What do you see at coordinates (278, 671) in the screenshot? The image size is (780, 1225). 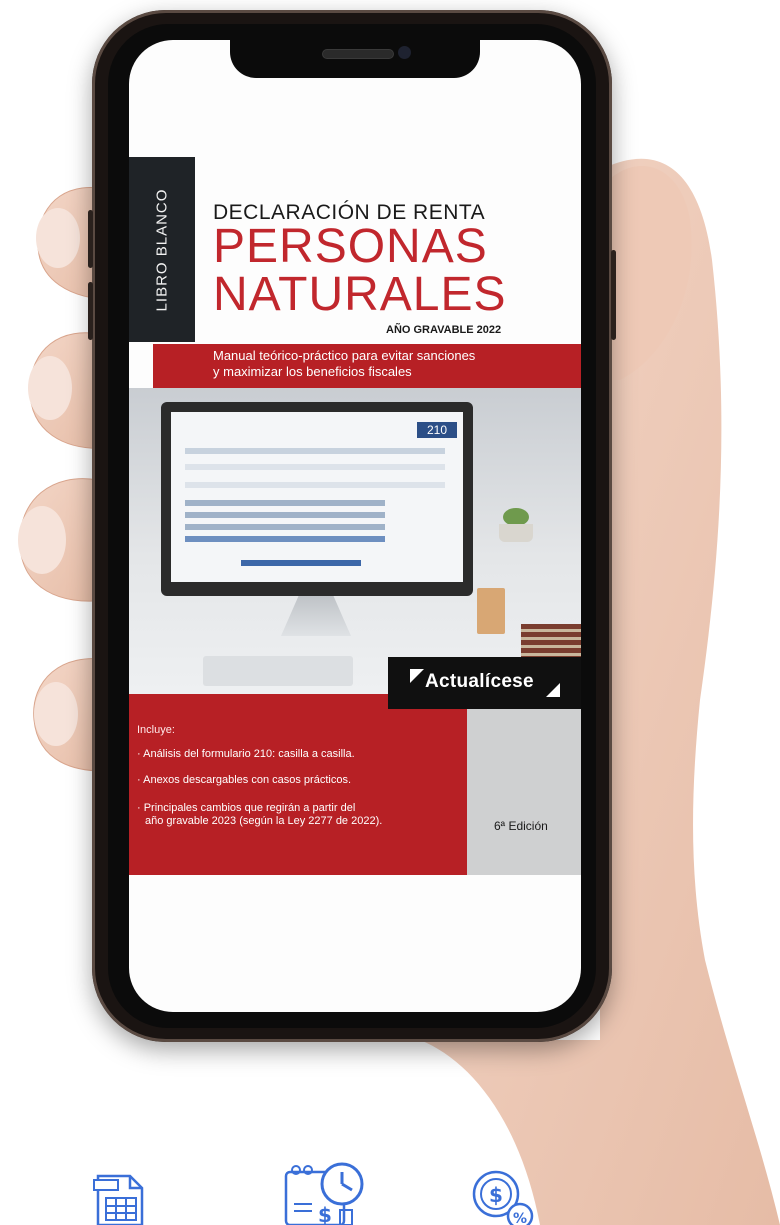 I see `keyboard-image` at bounding box center [278, 671].